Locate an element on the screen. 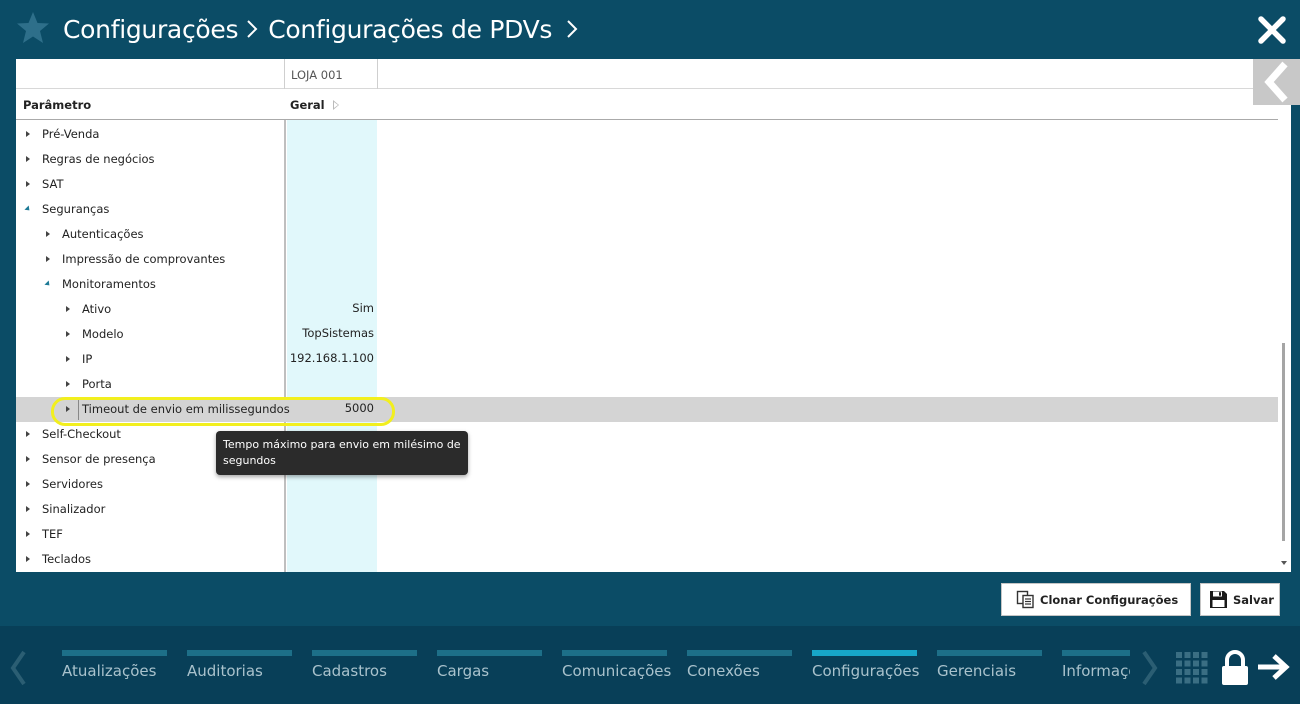 This screenshot has width=1300, height=704. tab-label: Cargas is located at coordinates (463, 671).